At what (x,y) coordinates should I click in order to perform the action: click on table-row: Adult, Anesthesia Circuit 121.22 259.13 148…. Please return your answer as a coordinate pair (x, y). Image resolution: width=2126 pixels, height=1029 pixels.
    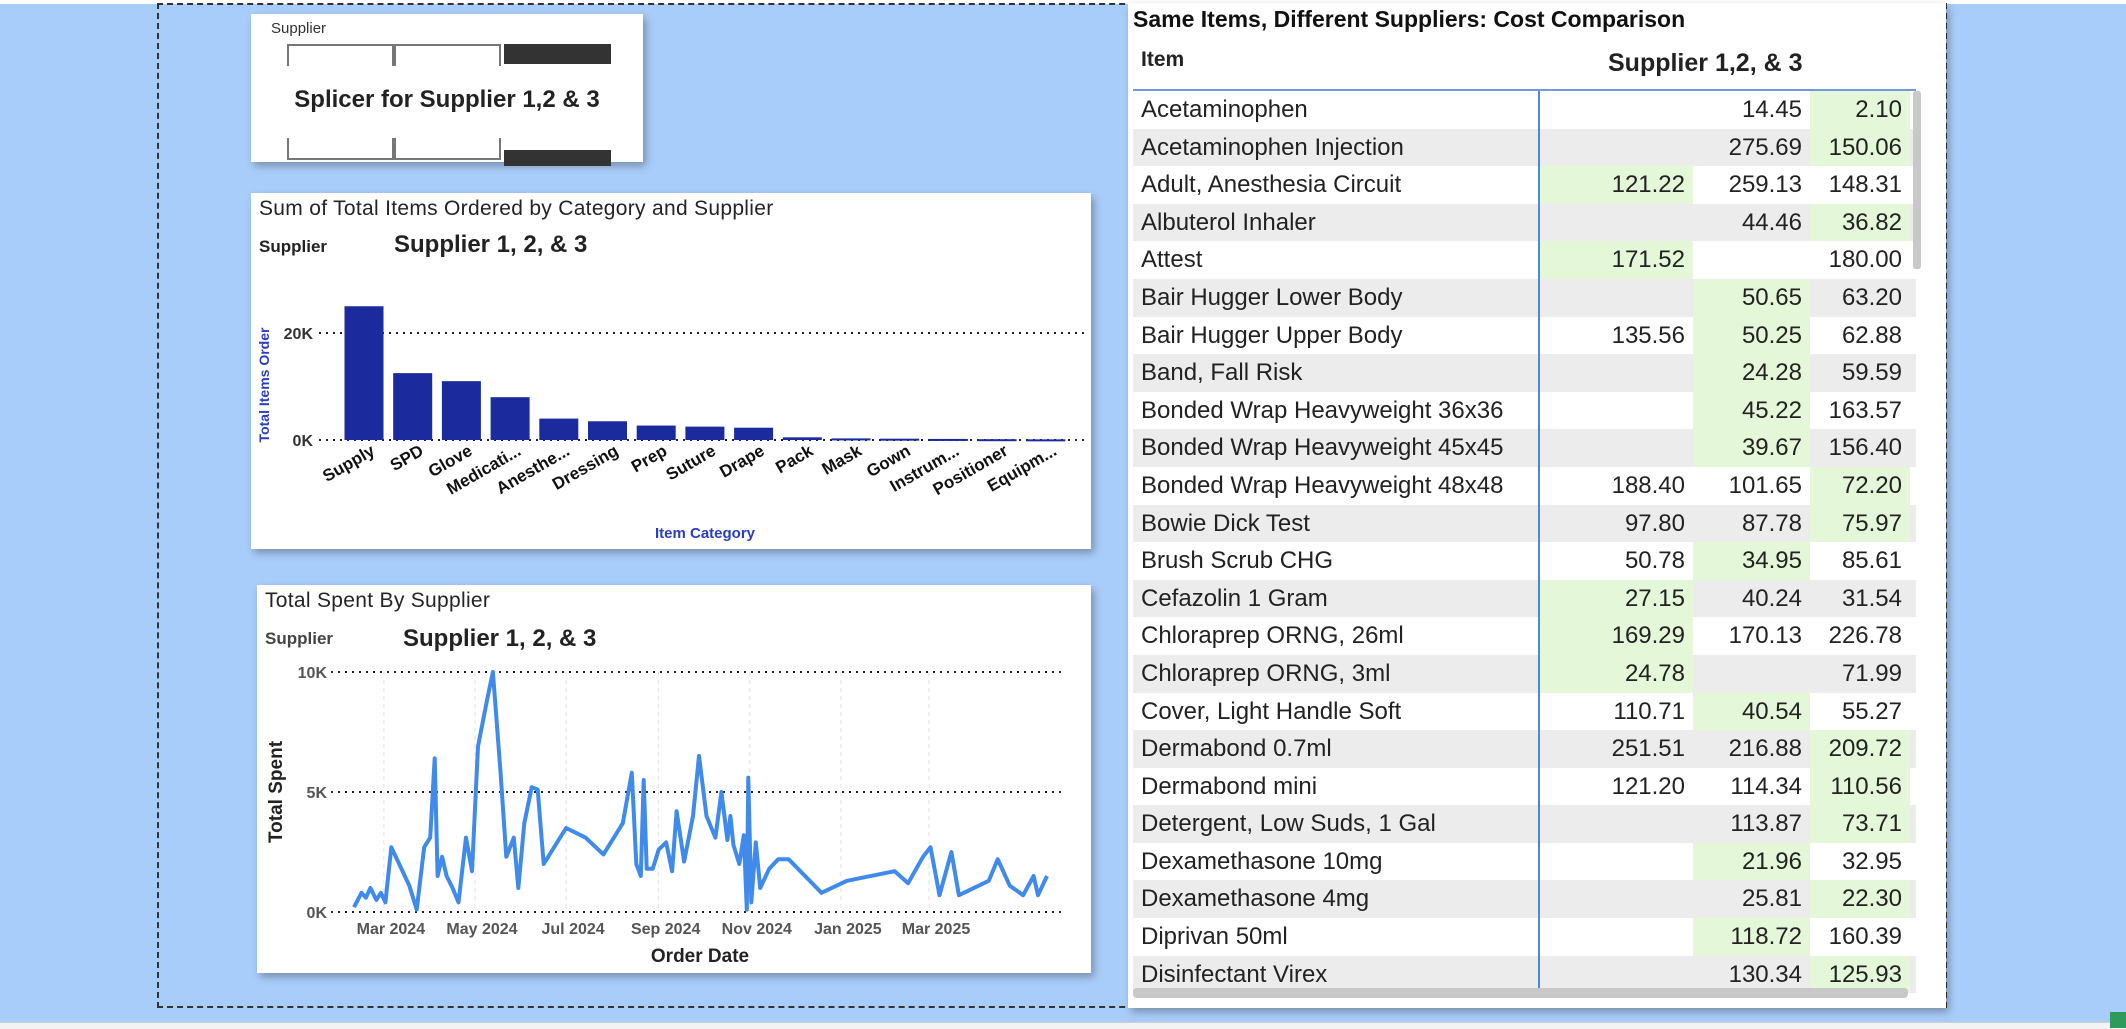
    Looking at the image, I should click on (1524, 185).